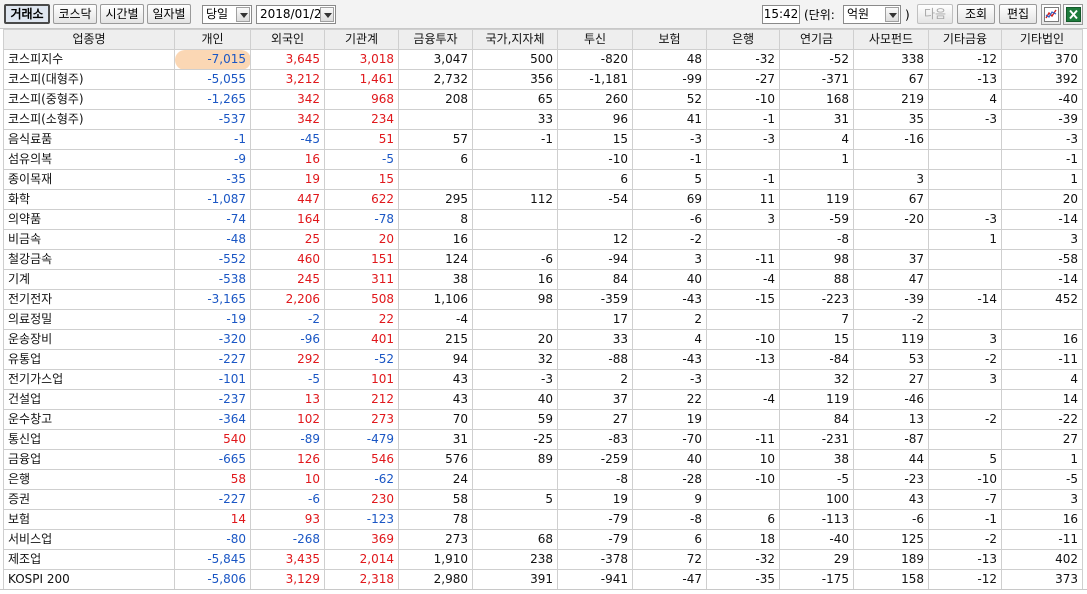 The width and height of the screenshot is (1087, 594). What do you see at coordinates (543, 479) in the screenshot?
I see `table-row: 은행 58 10 -62 24 -8 -28 -10 -5 -23 -10 -5` at bounding box center [543, 479].